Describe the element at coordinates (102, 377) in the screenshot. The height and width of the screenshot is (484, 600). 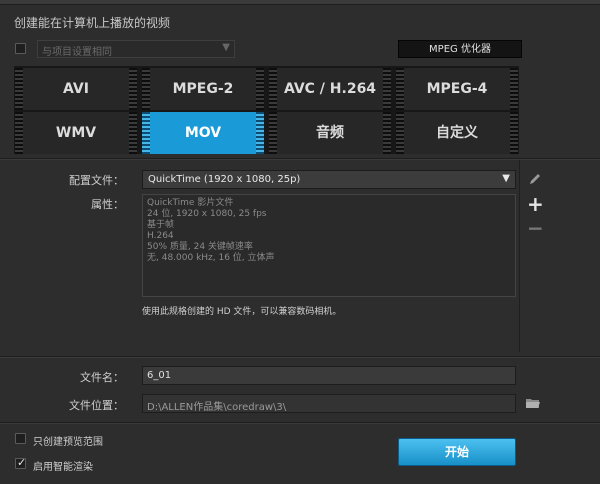
I see `filename-label: 文件名：` at that location.